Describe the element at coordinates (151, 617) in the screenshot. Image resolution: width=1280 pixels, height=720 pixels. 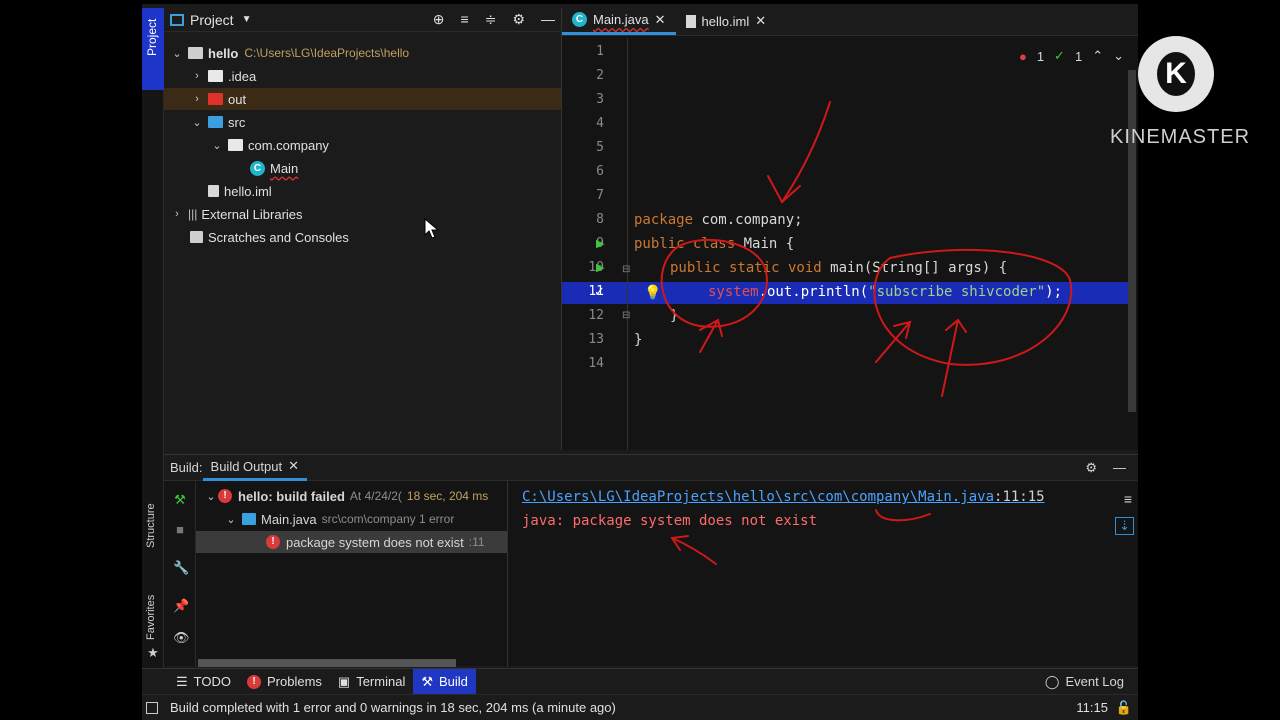
I see `favorites-tab: Favorites` at that location.